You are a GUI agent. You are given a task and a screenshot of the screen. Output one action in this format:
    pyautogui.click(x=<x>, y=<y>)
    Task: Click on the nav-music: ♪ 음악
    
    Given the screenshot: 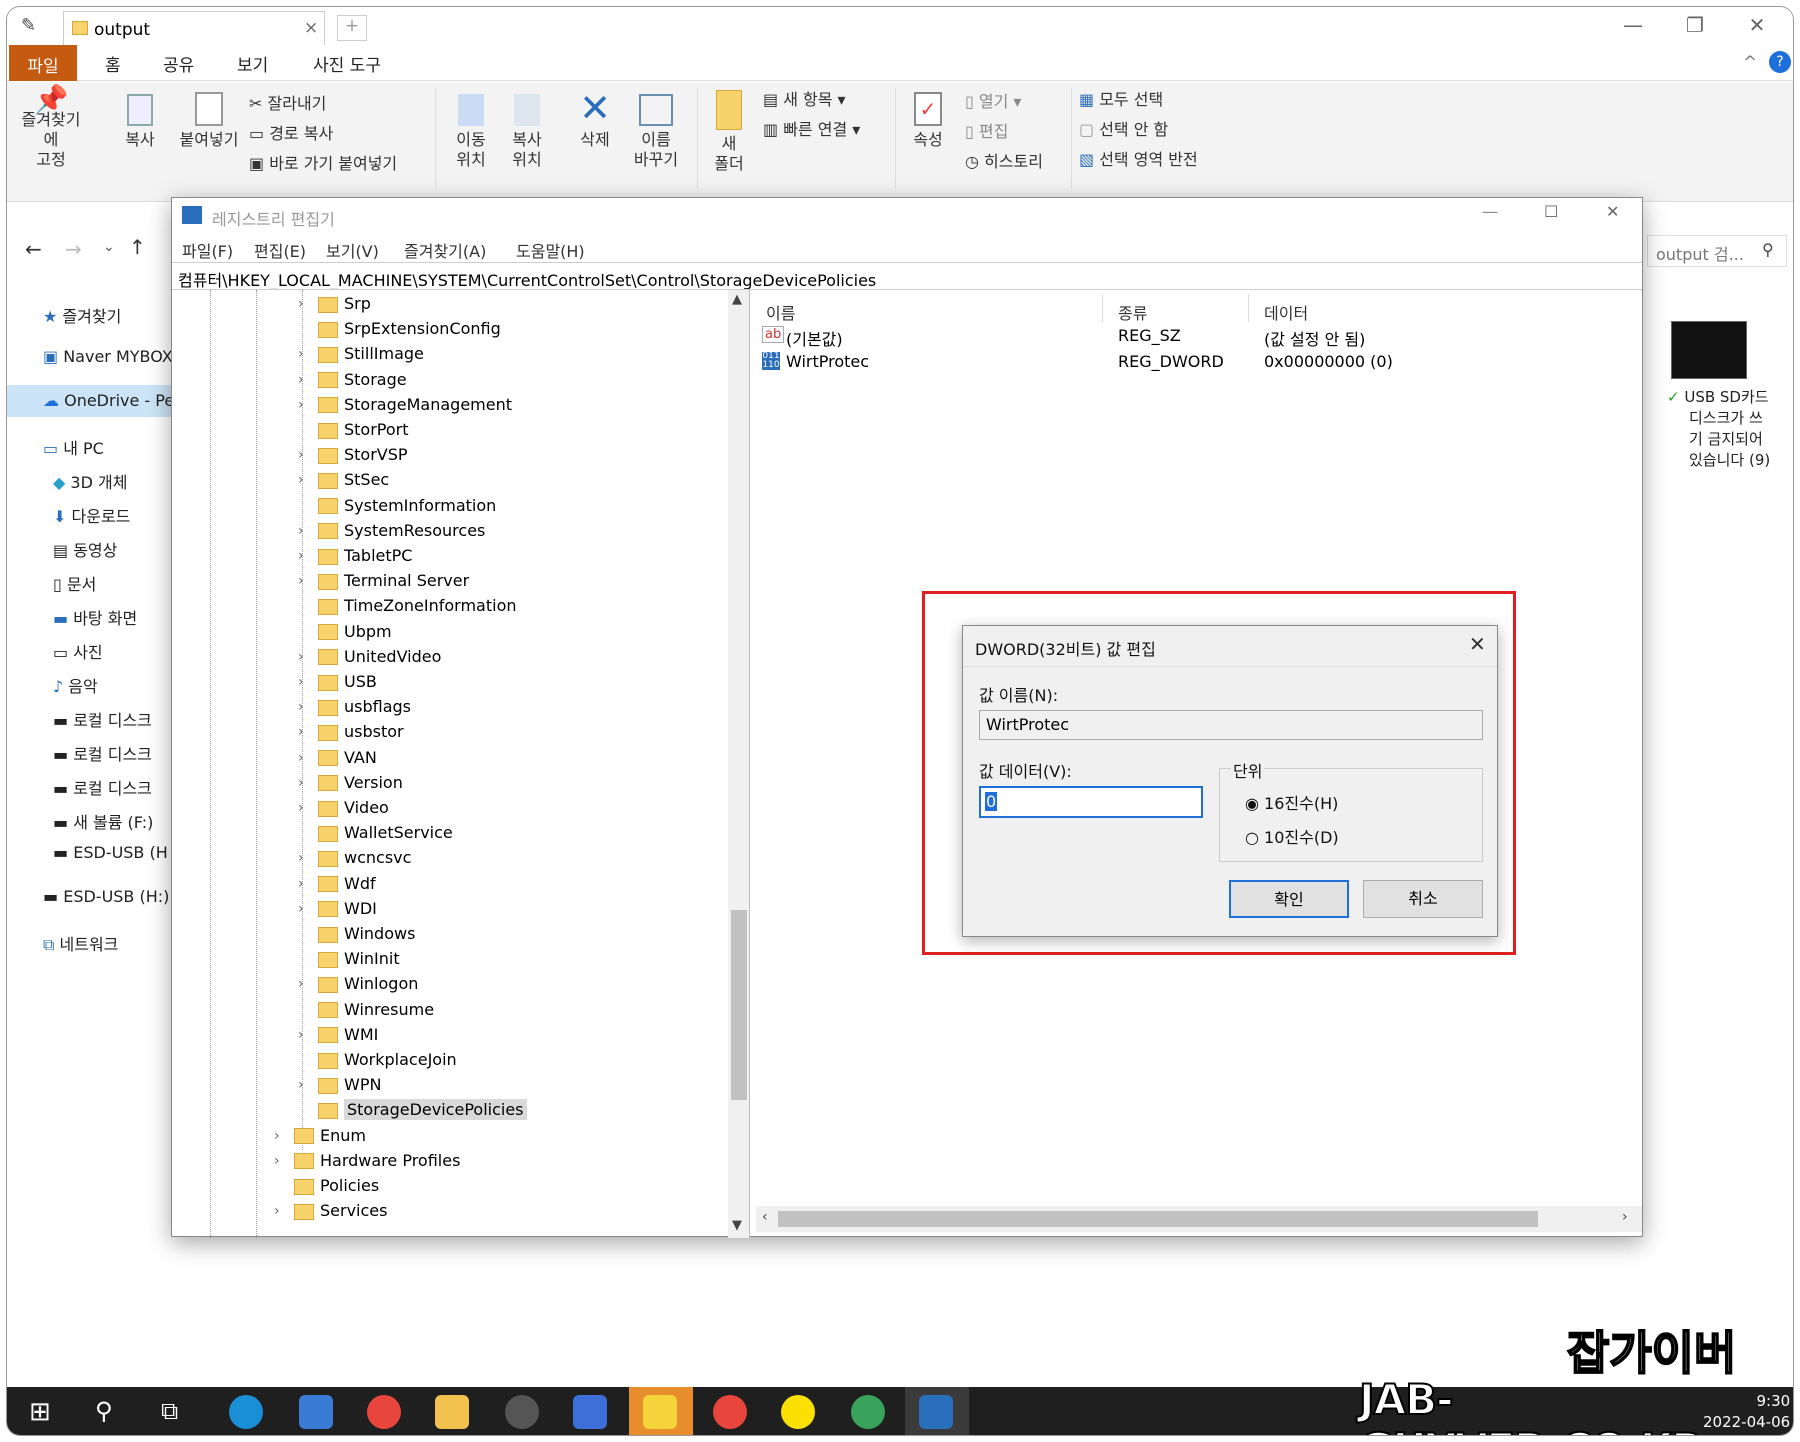 What is the action you would take?
    pyautogui.click(x=75, y=685)
    